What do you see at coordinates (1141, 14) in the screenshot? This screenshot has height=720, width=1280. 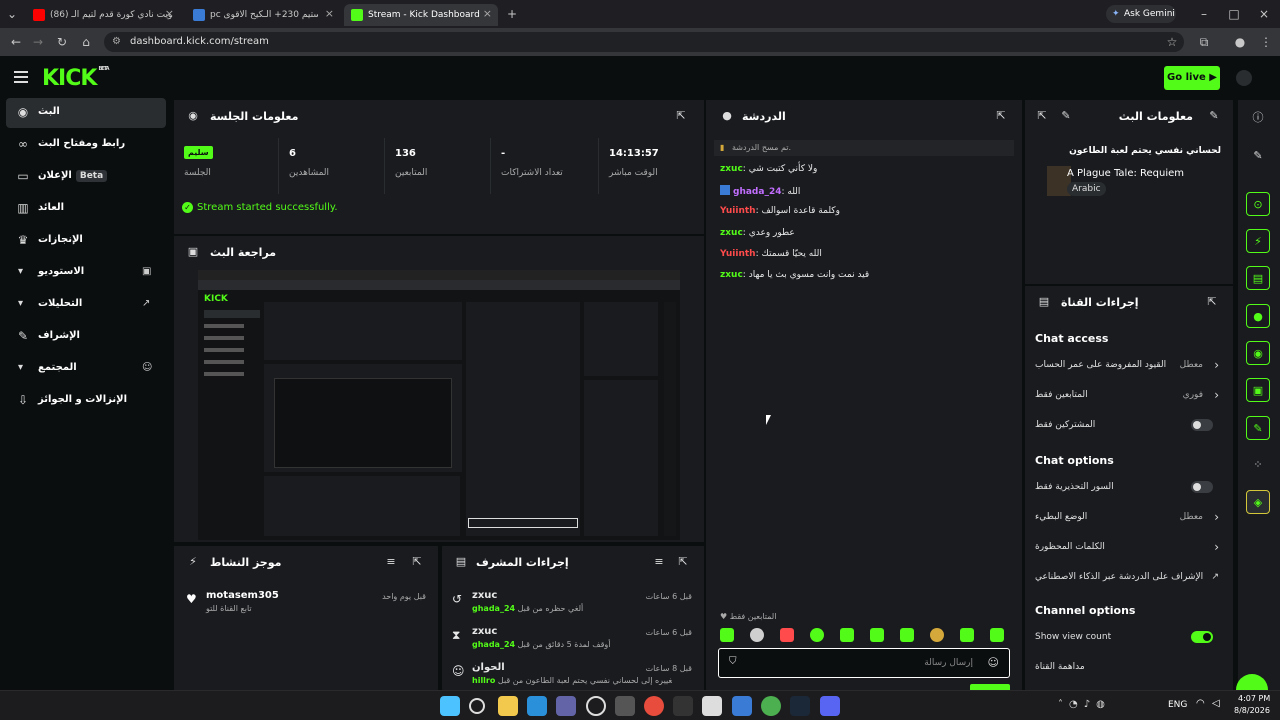 I see `ask-gemini-button: ✦ Ask Gemini` at bounding box center [1141, 14].